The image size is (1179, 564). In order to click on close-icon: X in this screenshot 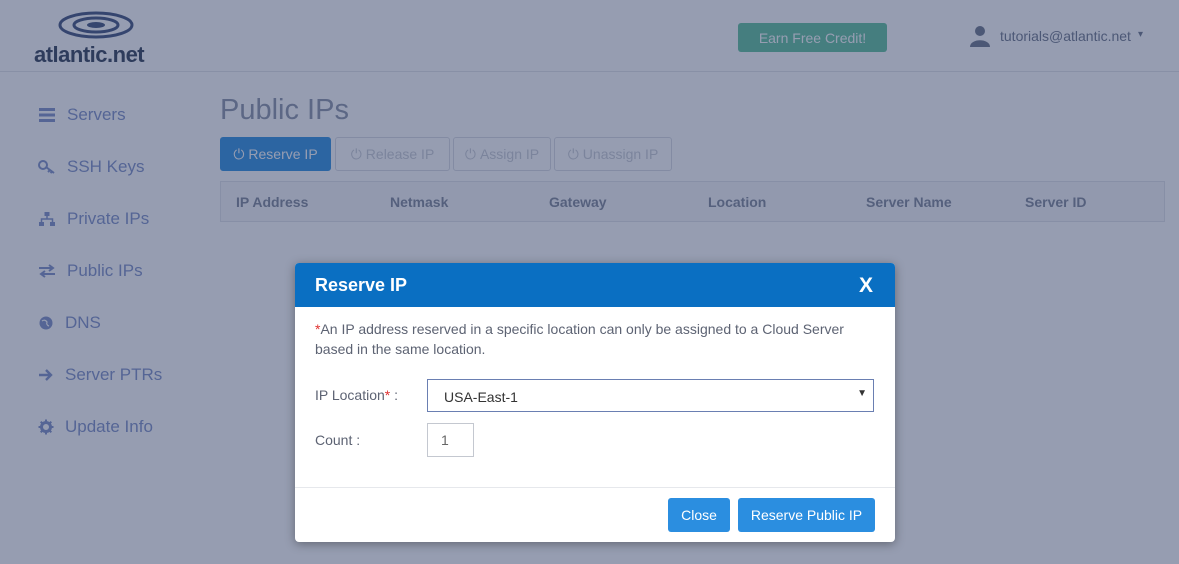, I will do `click(866, 286)`.